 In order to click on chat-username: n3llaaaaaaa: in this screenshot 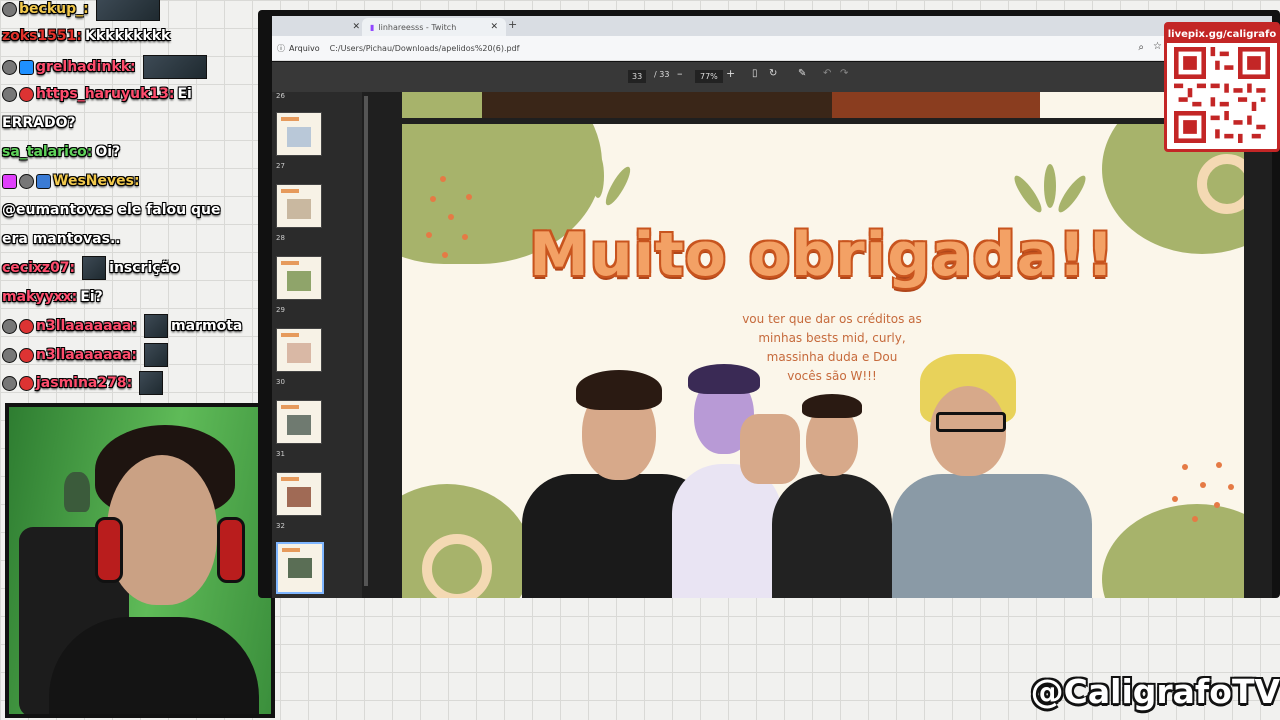, I will do `click(87, 355)`.